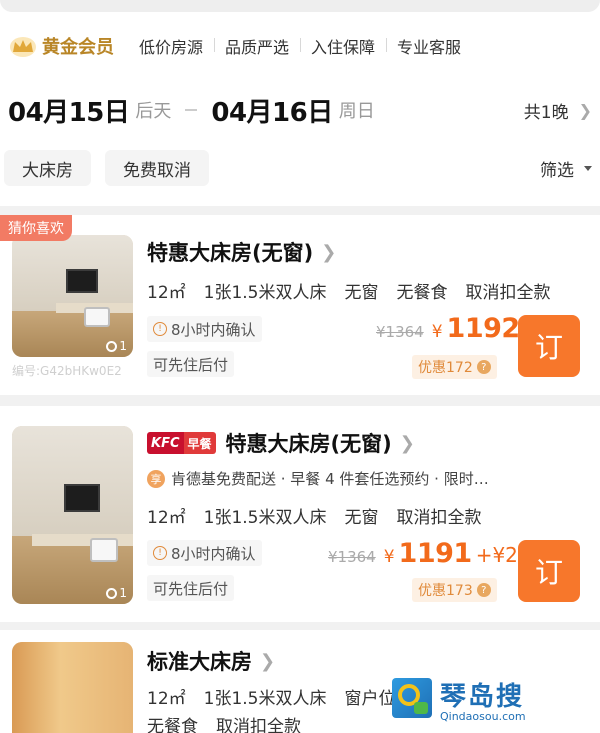 The height and width of the screenshot is (733, 600). Describe the element at coordinates (557, 170) in the screenshot. I see `filter-label: 筛选` at that location.